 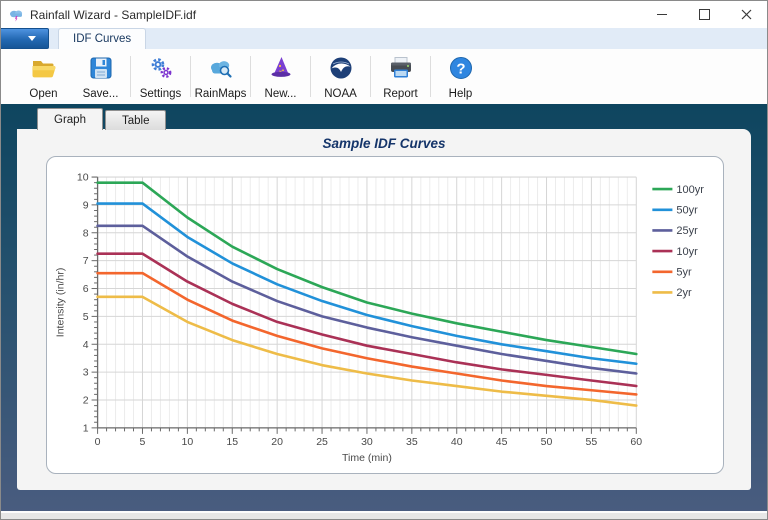 I want to click on noaa-logo-icon, so click(x=341, y=70).